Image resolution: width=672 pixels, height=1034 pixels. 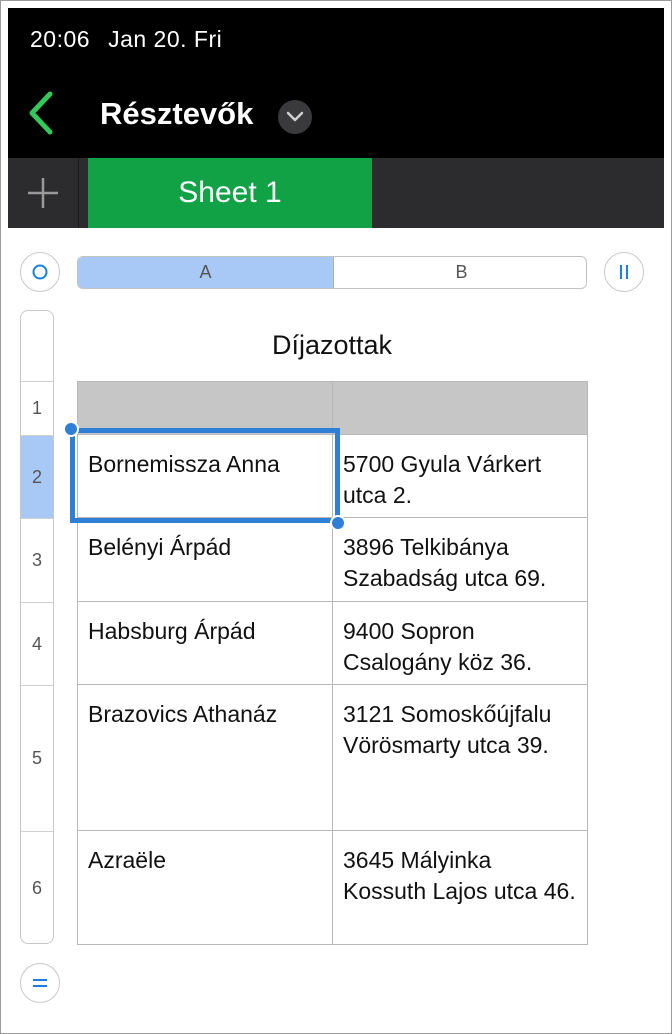 What do you see at coordinates (176, 114) in the screenshot?
I see `document-title: Résztevők` at bounding box center [176, 114].